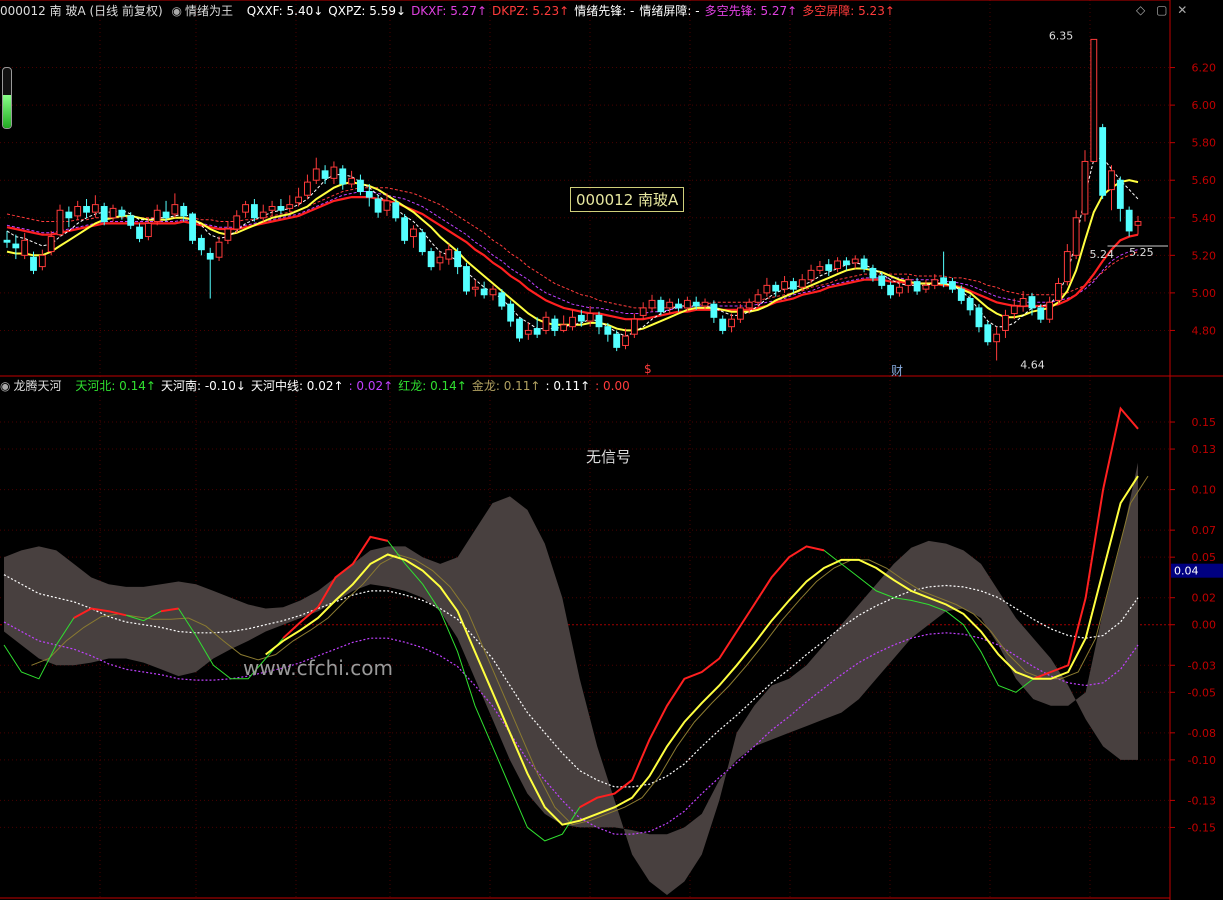  What do you see at coordinates (1204, 68) in the screenshot?
I see `y-tick-label: 6.20` at bounding box center [1204, 68].